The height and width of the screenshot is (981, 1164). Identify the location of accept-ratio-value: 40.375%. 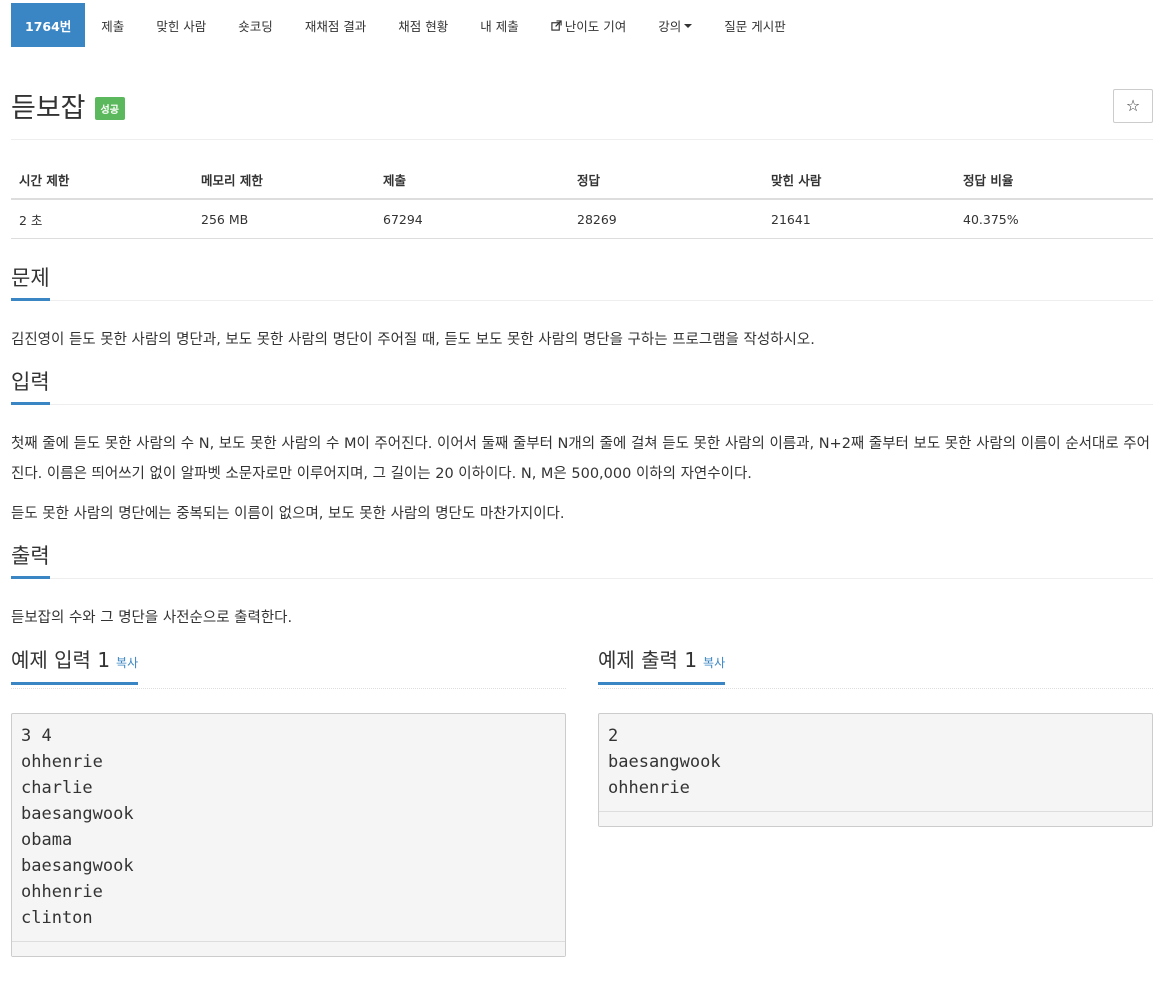
(1054, 219).